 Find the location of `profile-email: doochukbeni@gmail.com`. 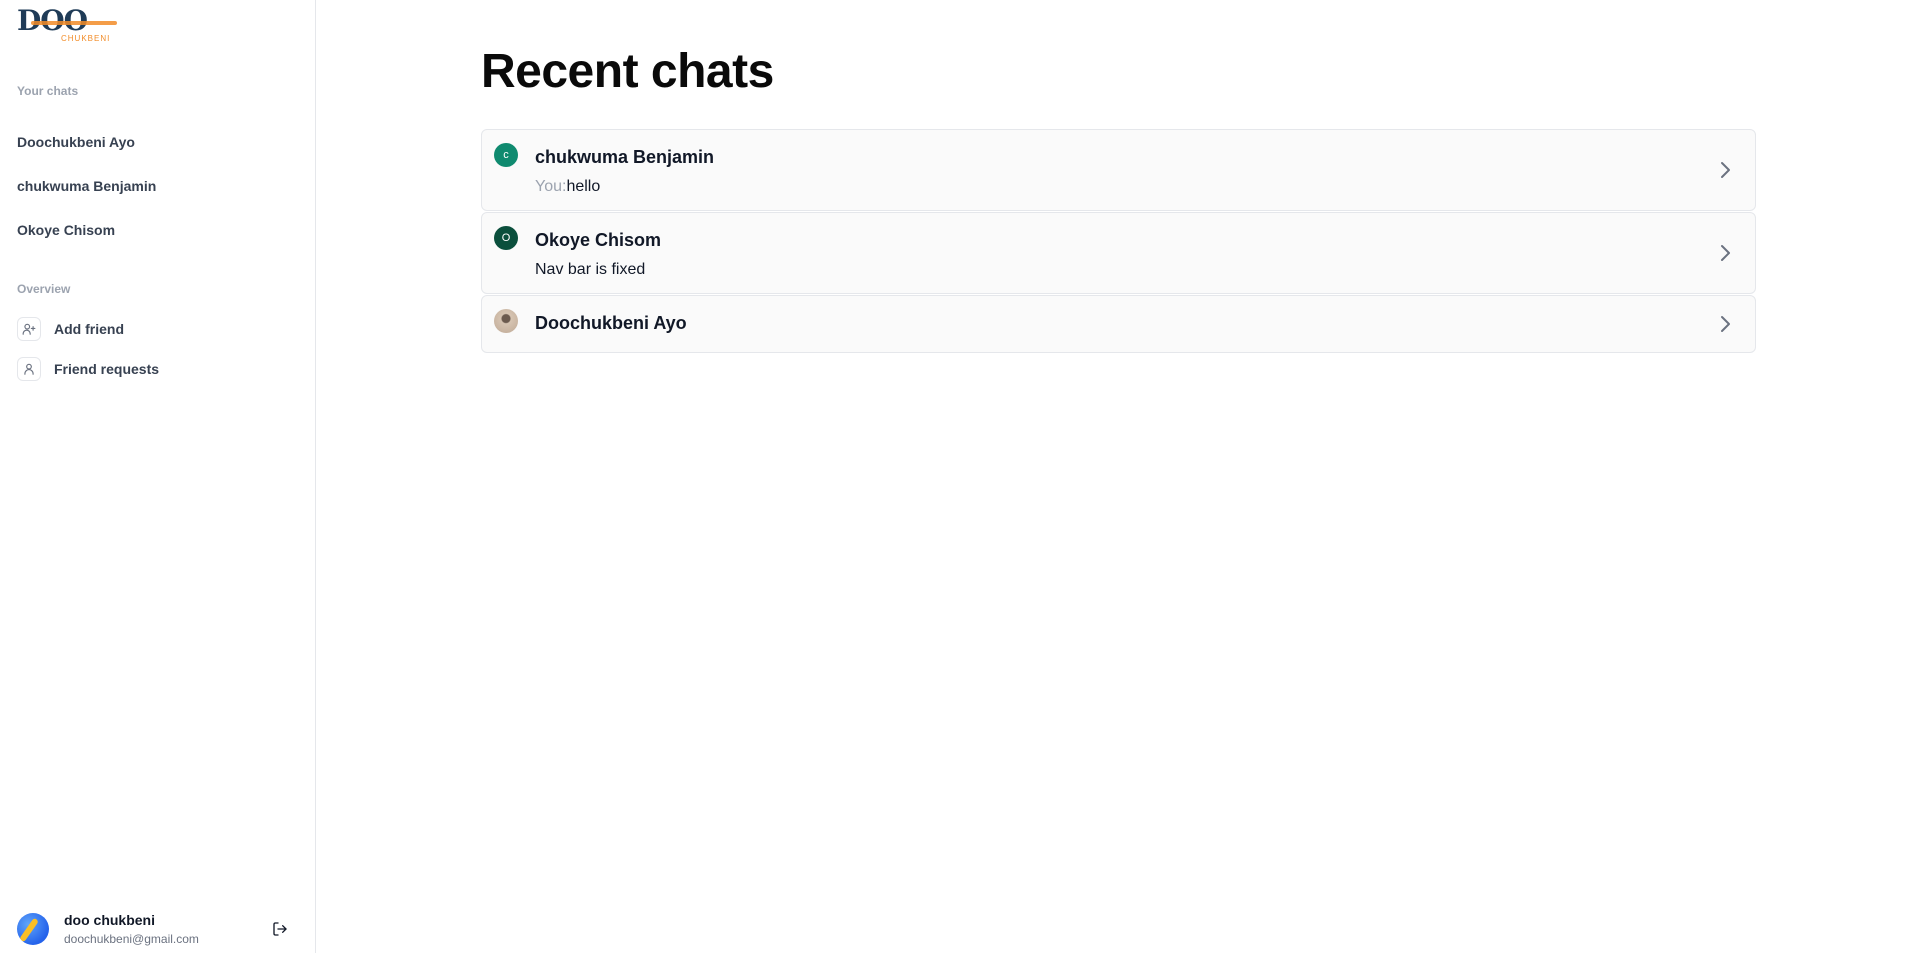

profile-email: doochukbeni@gmail.com is located at coordinates (131, 939).